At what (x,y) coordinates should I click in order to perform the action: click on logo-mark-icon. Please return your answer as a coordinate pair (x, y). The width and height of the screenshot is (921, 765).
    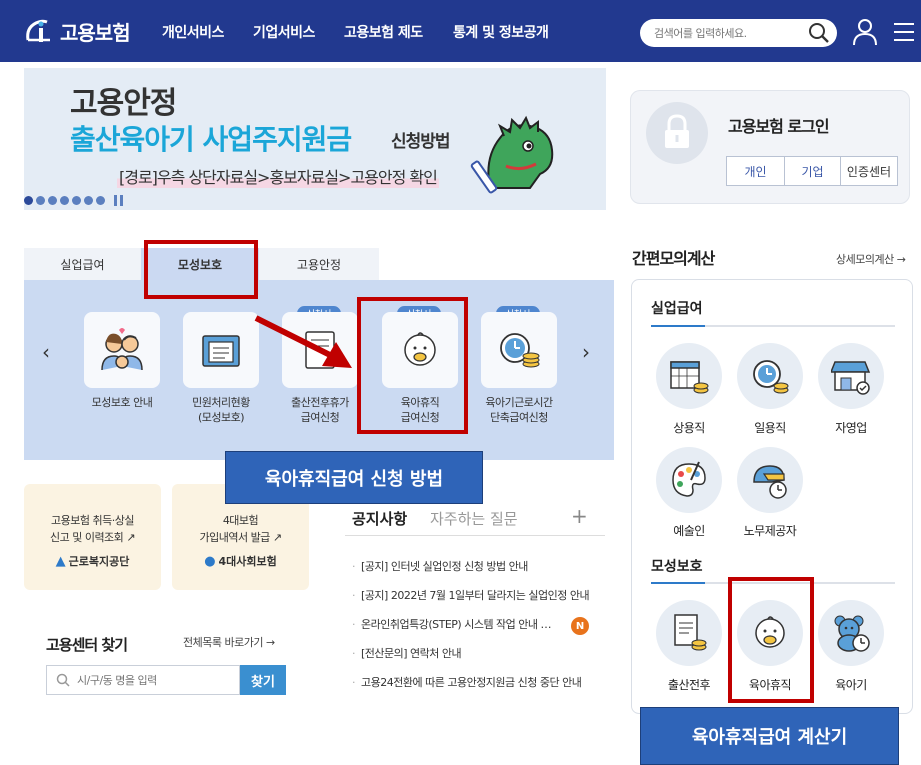
    Looking at the image, I should click on (38, 30).